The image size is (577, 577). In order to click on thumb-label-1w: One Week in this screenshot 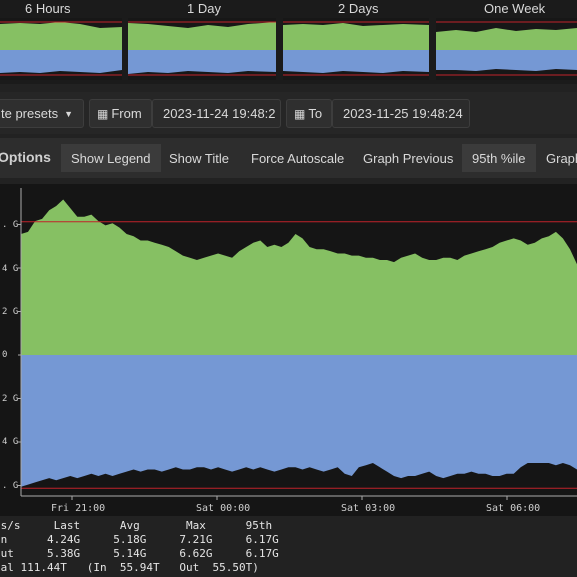, I will do `click(515, 8)`.